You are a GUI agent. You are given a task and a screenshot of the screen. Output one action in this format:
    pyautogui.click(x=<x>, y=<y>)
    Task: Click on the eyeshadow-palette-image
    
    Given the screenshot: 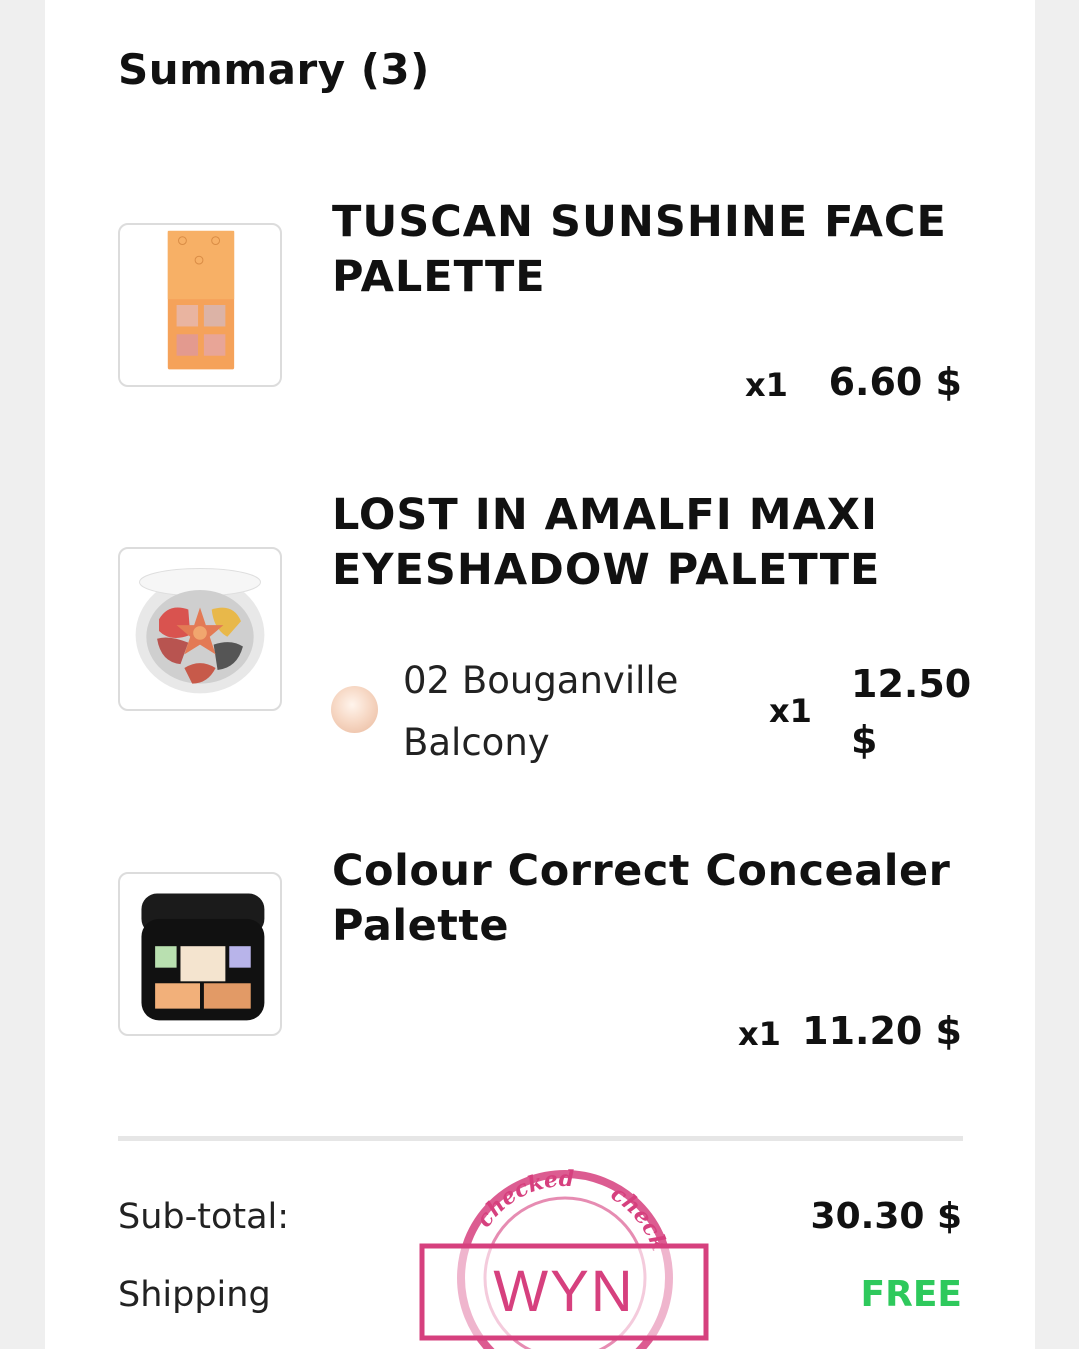 What is the action you would take?
    pyautogui.click(x=200, y=631)
    